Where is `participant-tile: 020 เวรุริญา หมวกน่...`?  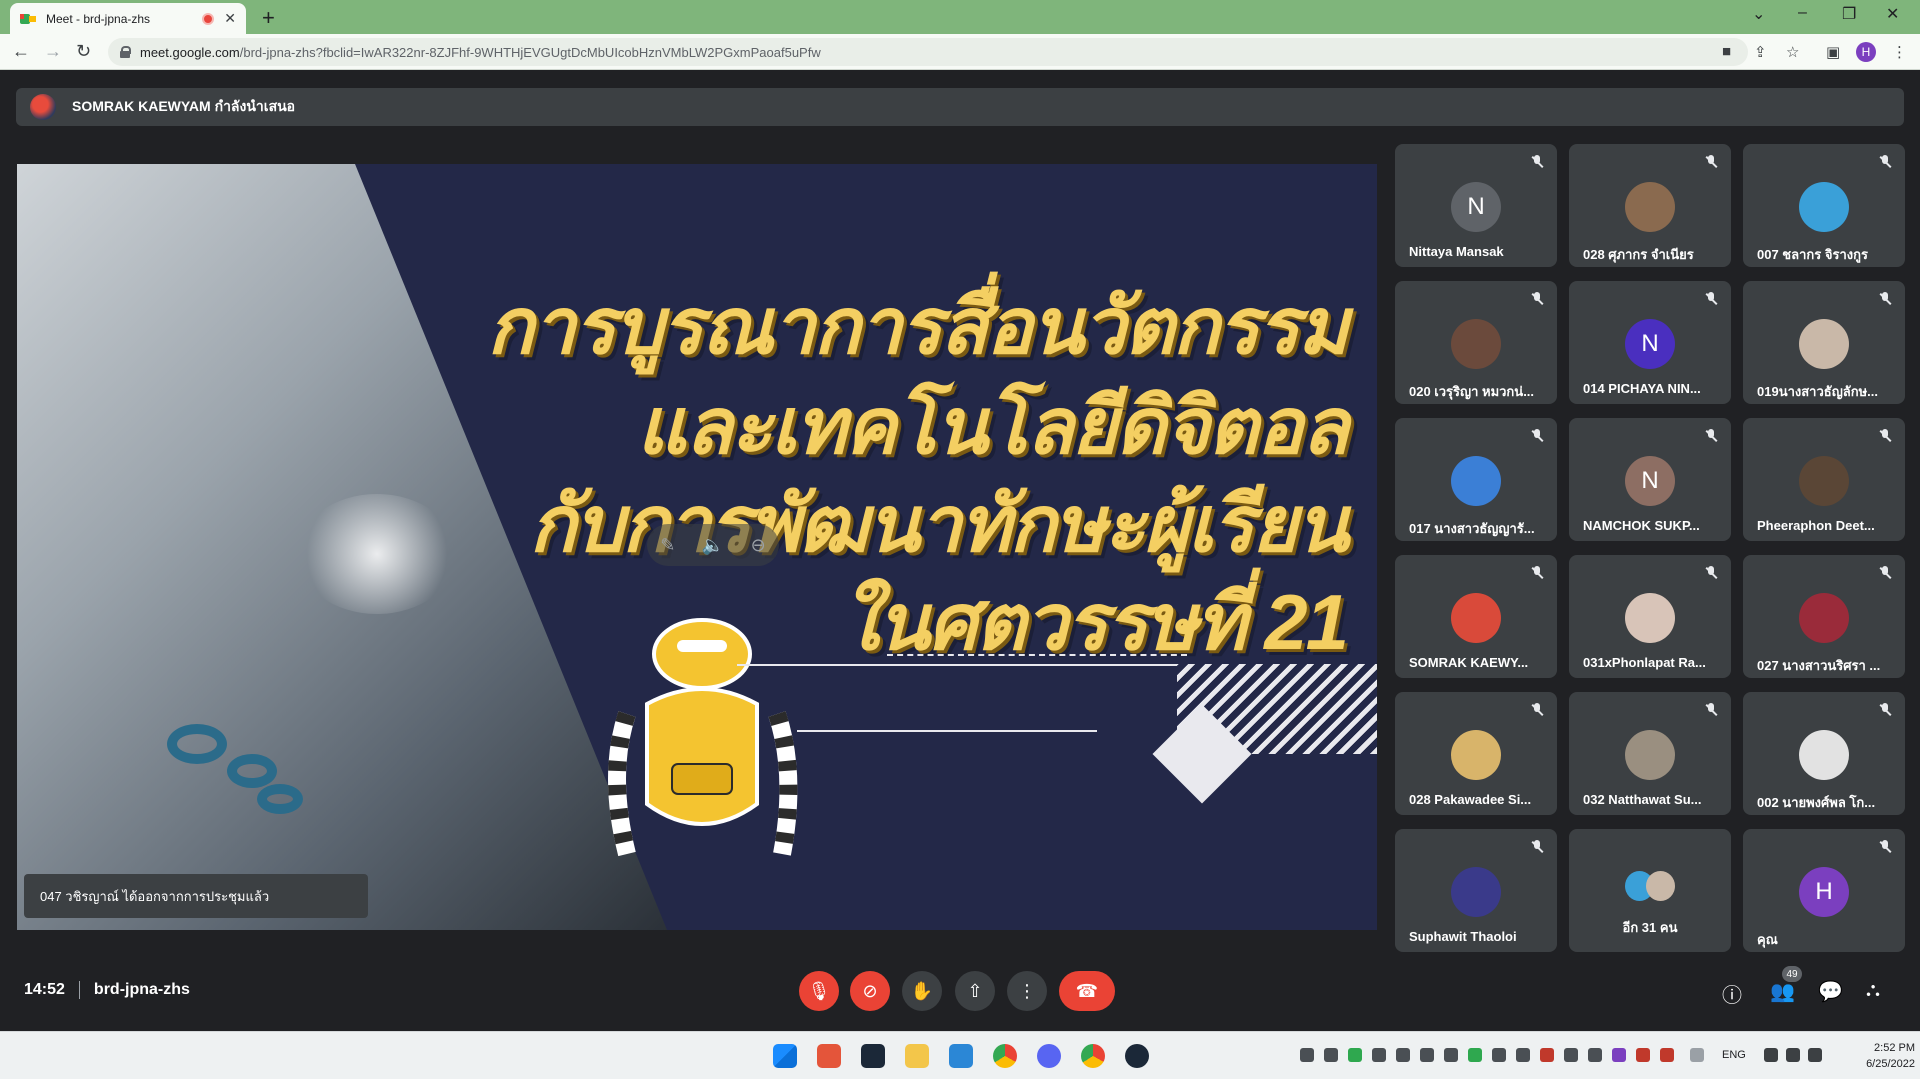 participant-tile: 020 เวรุริญา หมวกน่... is located at coordinates (1476, 342).